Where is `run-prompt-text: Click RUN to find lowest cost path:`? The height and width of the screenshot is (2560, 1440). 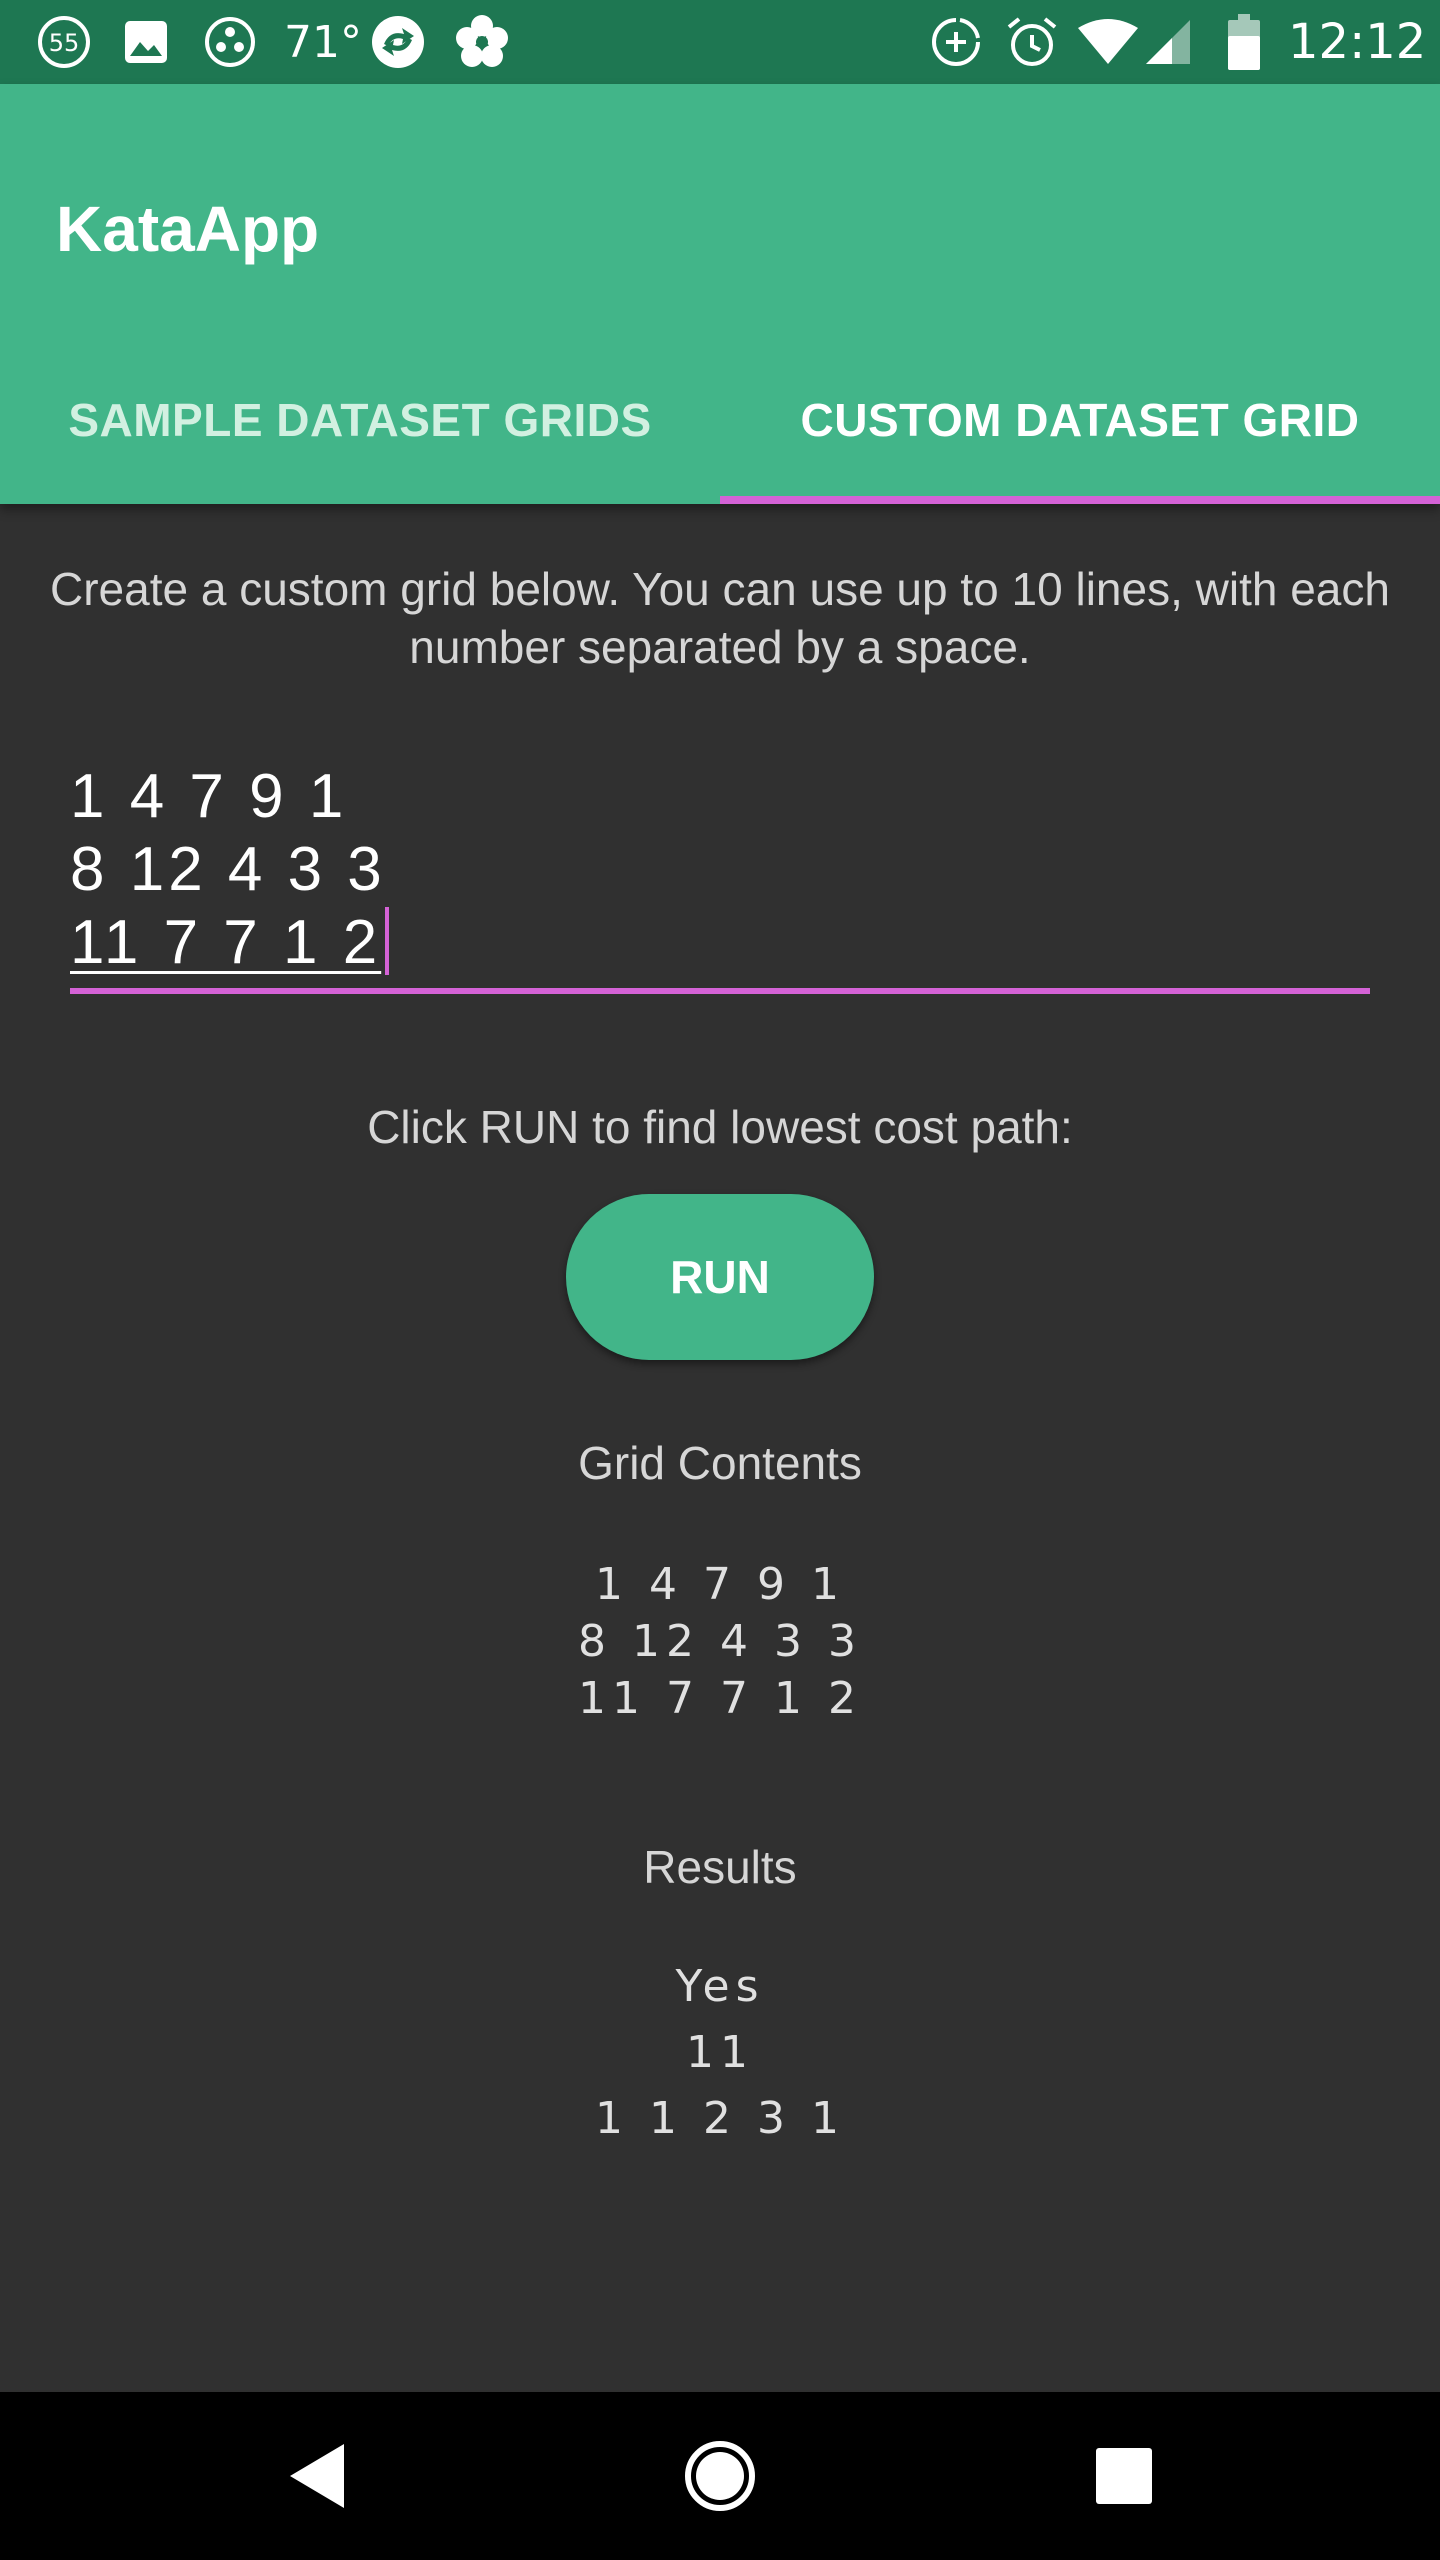 run-prompt-text: Click RUN to find lowest cost path: is located at coordinates (720, 1127).